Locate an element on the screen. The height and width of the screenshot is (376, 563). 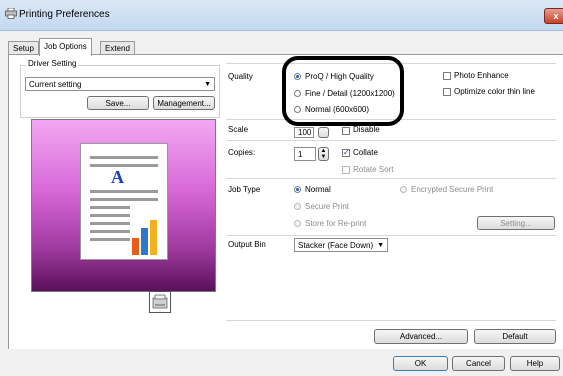
output-bin-select: Stacker (Face Down) ▼ is located at coordinates (341, 245).